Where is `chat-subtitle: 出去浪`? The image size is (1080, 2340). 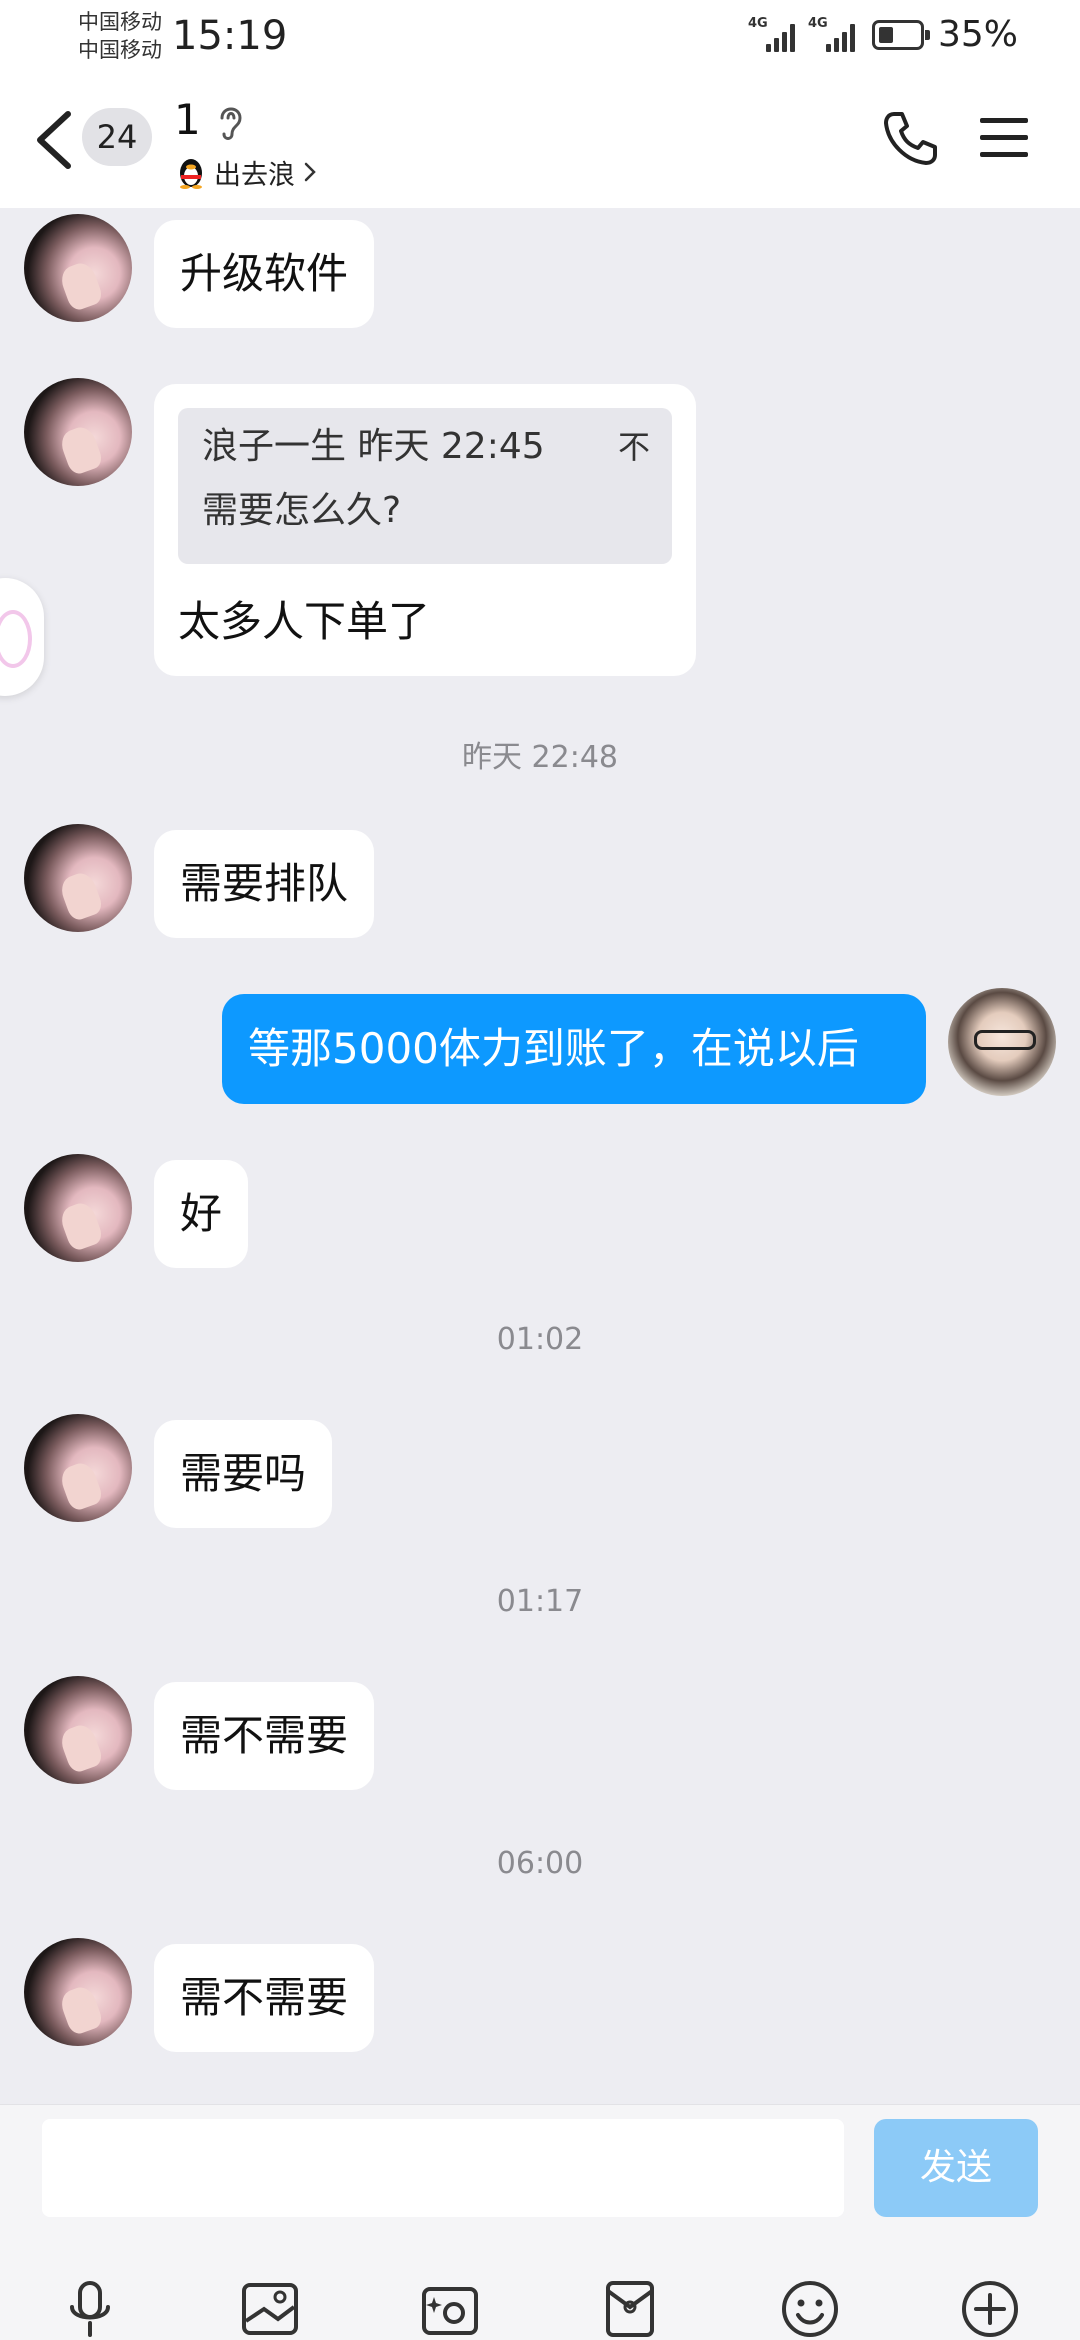
chat-subtitle: 出去浪 is located at coordinates (246, 172).